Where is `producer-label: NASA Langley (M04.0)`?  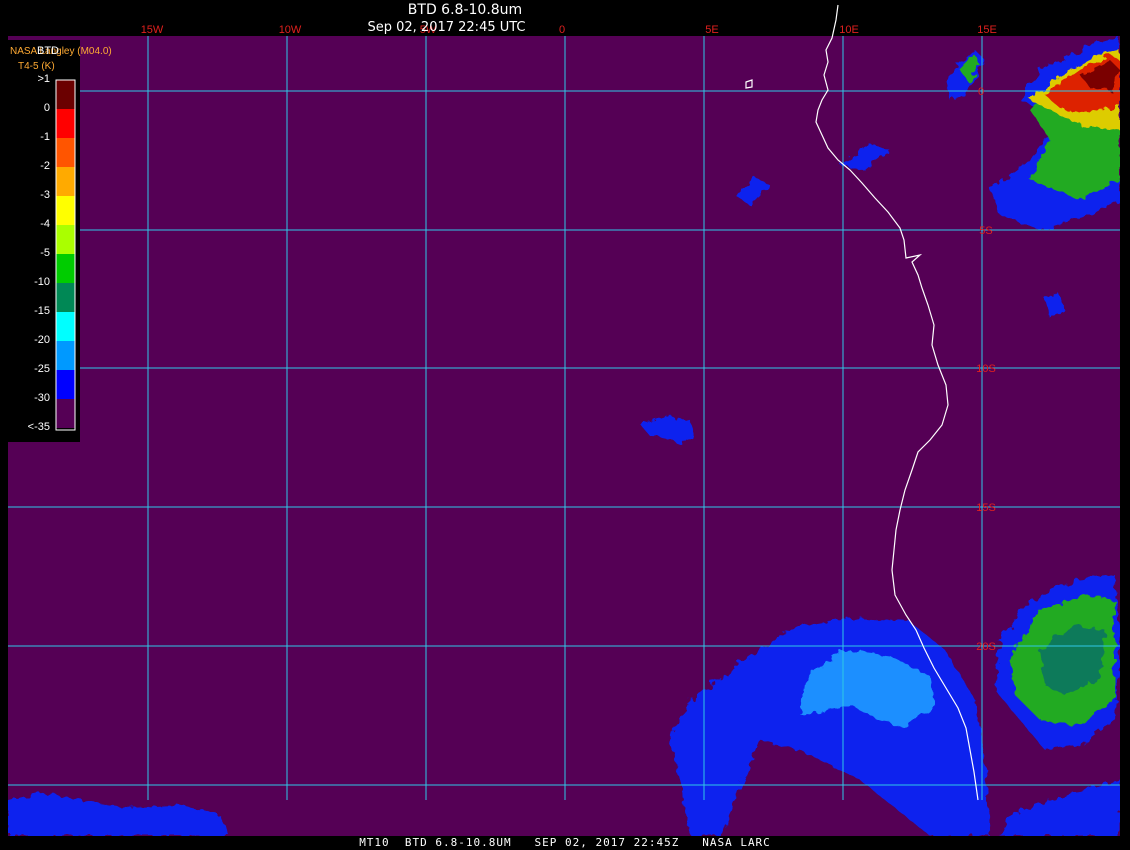
producer-label: NASA Langley (M04.0) is located at coordinates (61, 51).